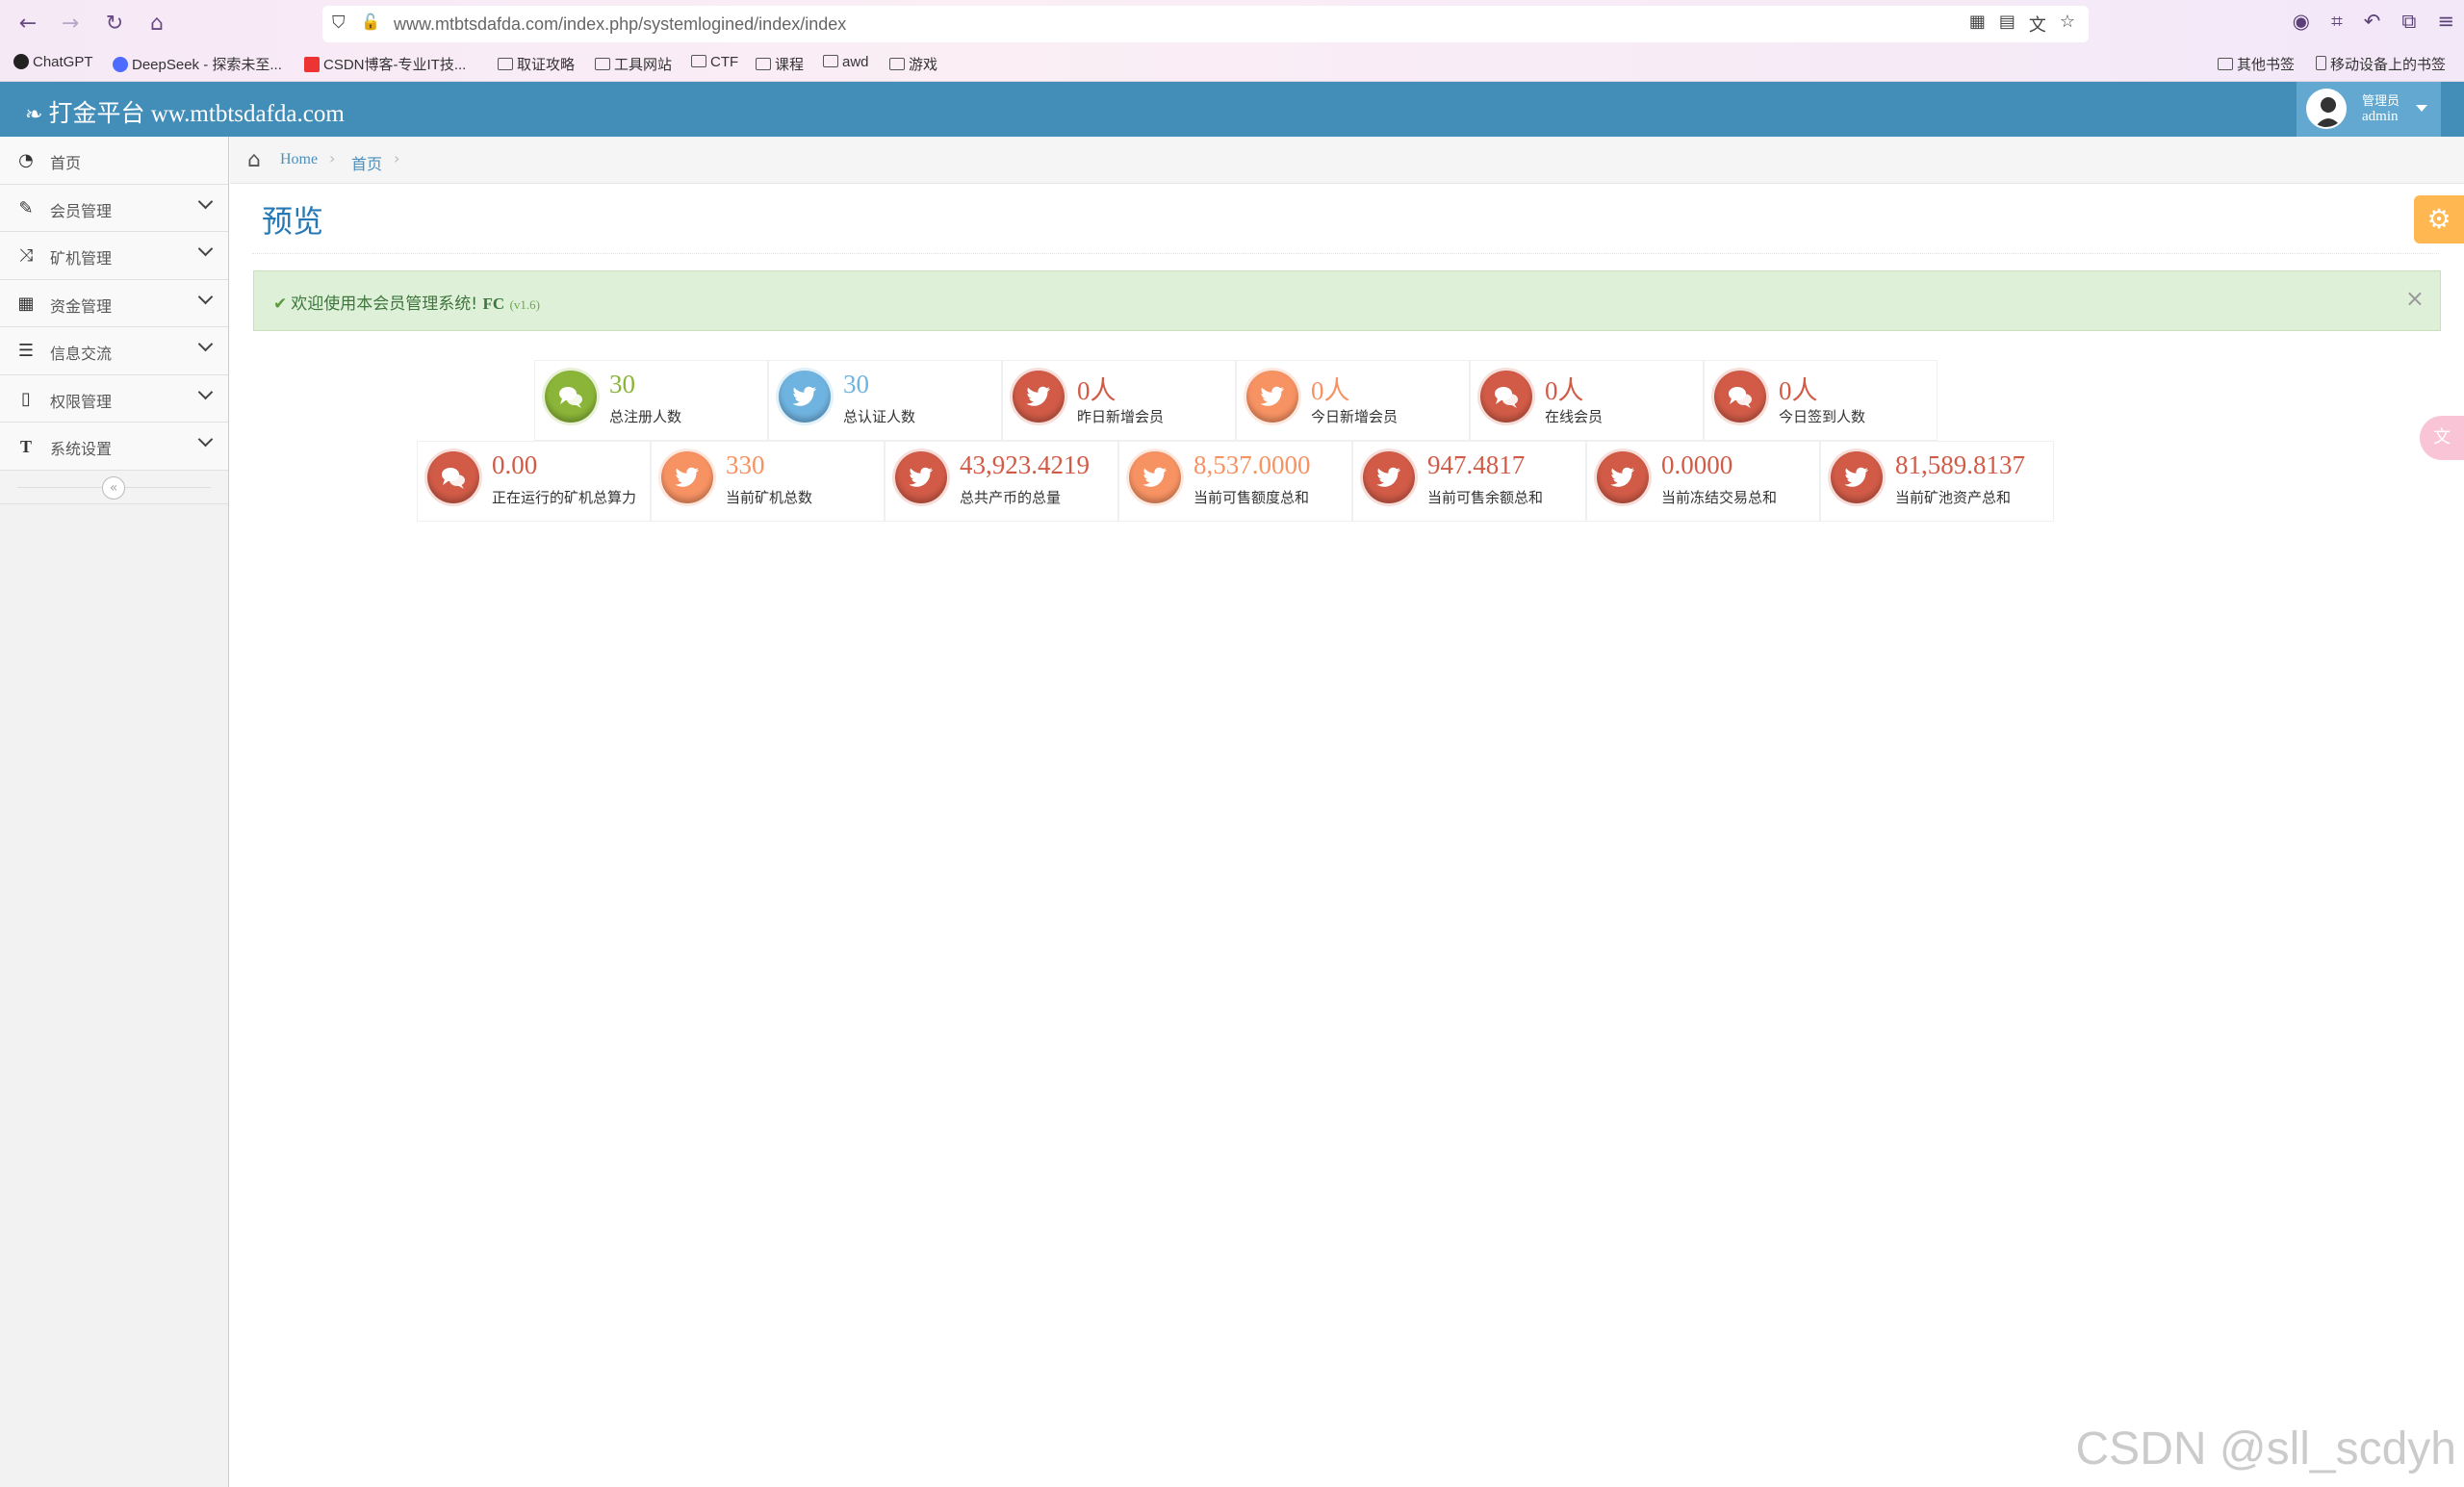 The width and height of the screenshot is (2464, 1487). What do you see at coordinates (745, 464) in the screenshot?
I see `stat-value: 330` at bounding box center [745, 464].